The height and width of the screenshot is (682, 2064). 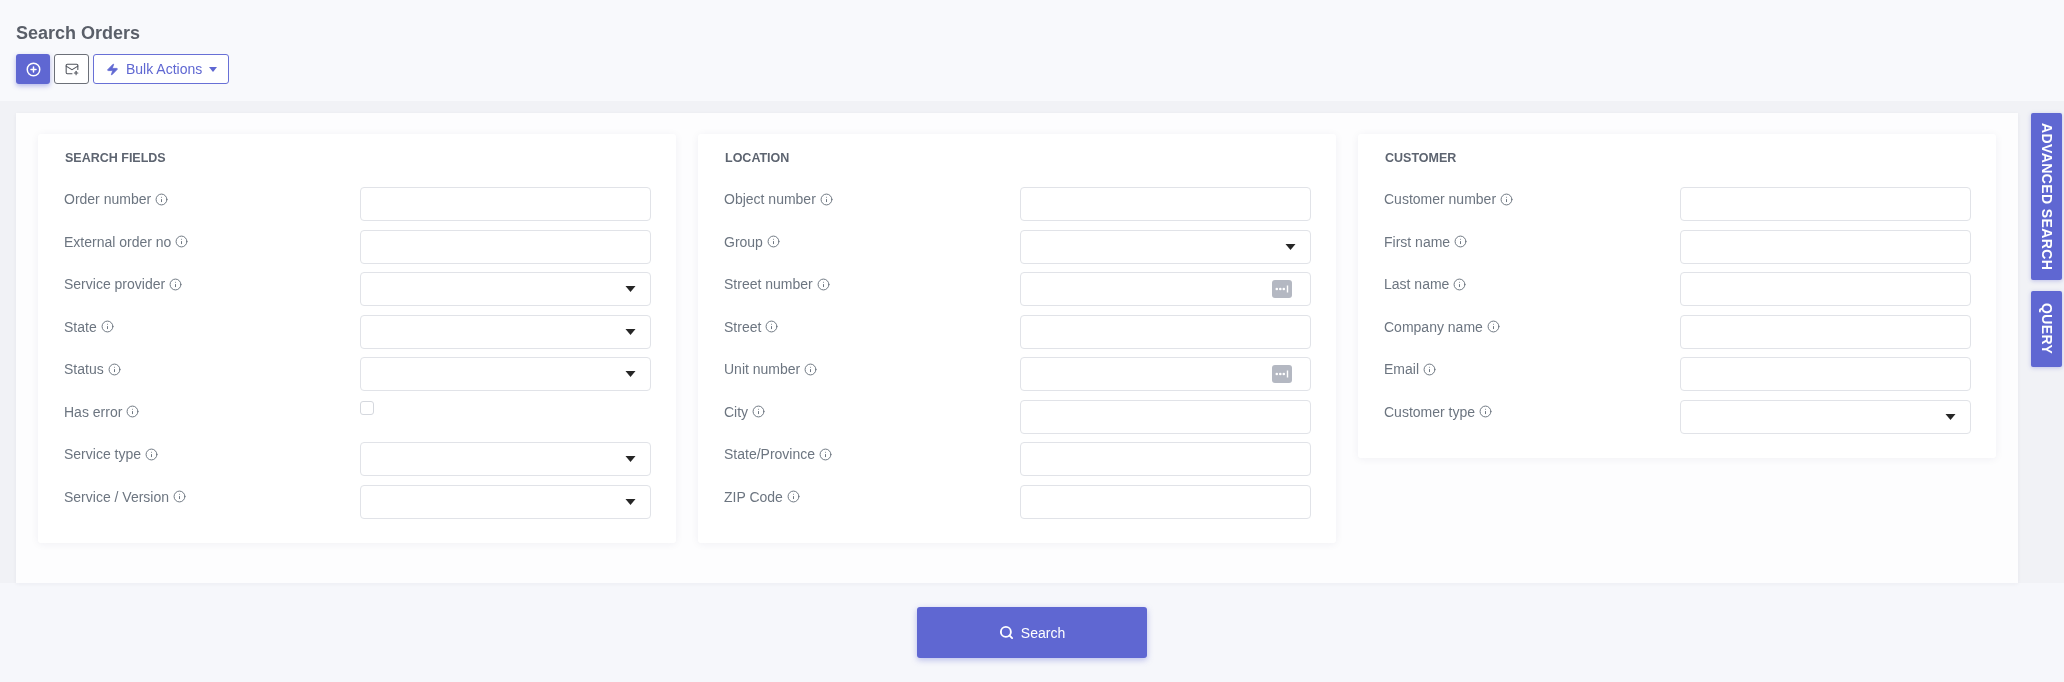 What do you see at coordinates (108, 199) in the screenshot?
I see `field-label: Order number` at bounding box center [108, 199].